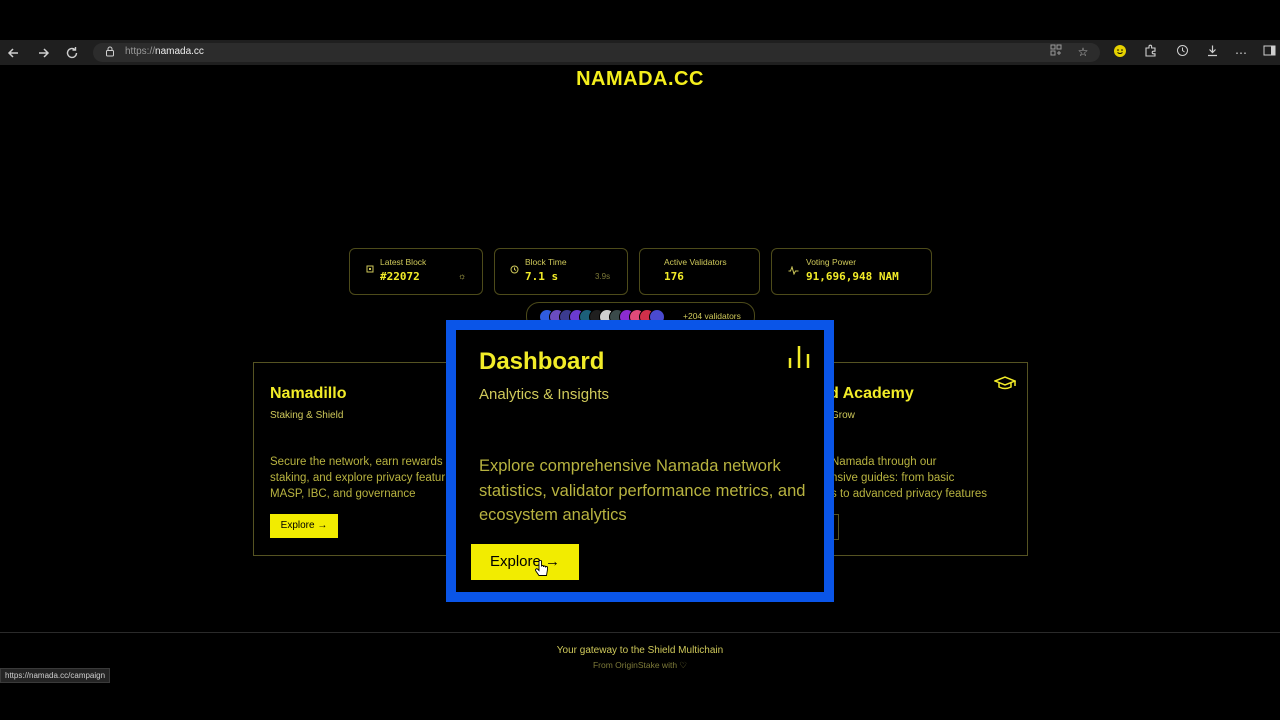 The height and width of the screenshot is (720, 1280). What do you see at coordinates (1269, 53) in the screenshot?
I see `sidebar-icon` at bounding box center [1269, 53].